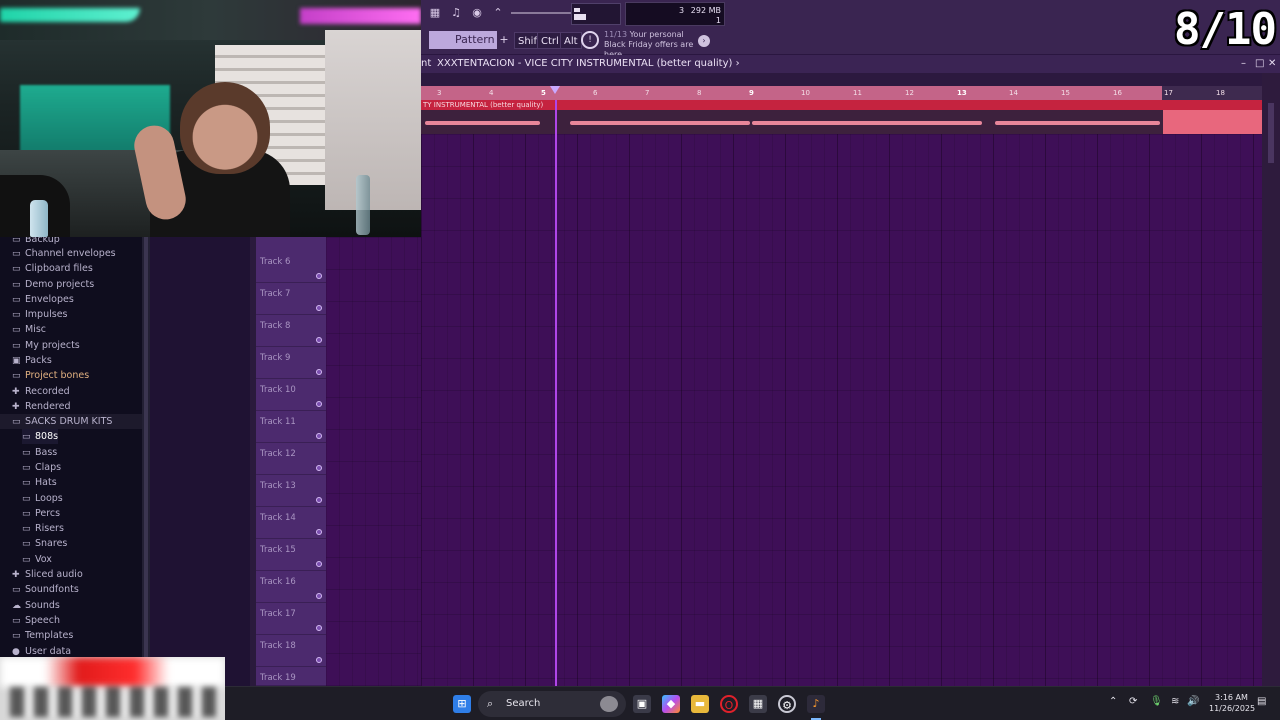  I want to click on clock-time: 3:16 AM, so click(1231, 697).